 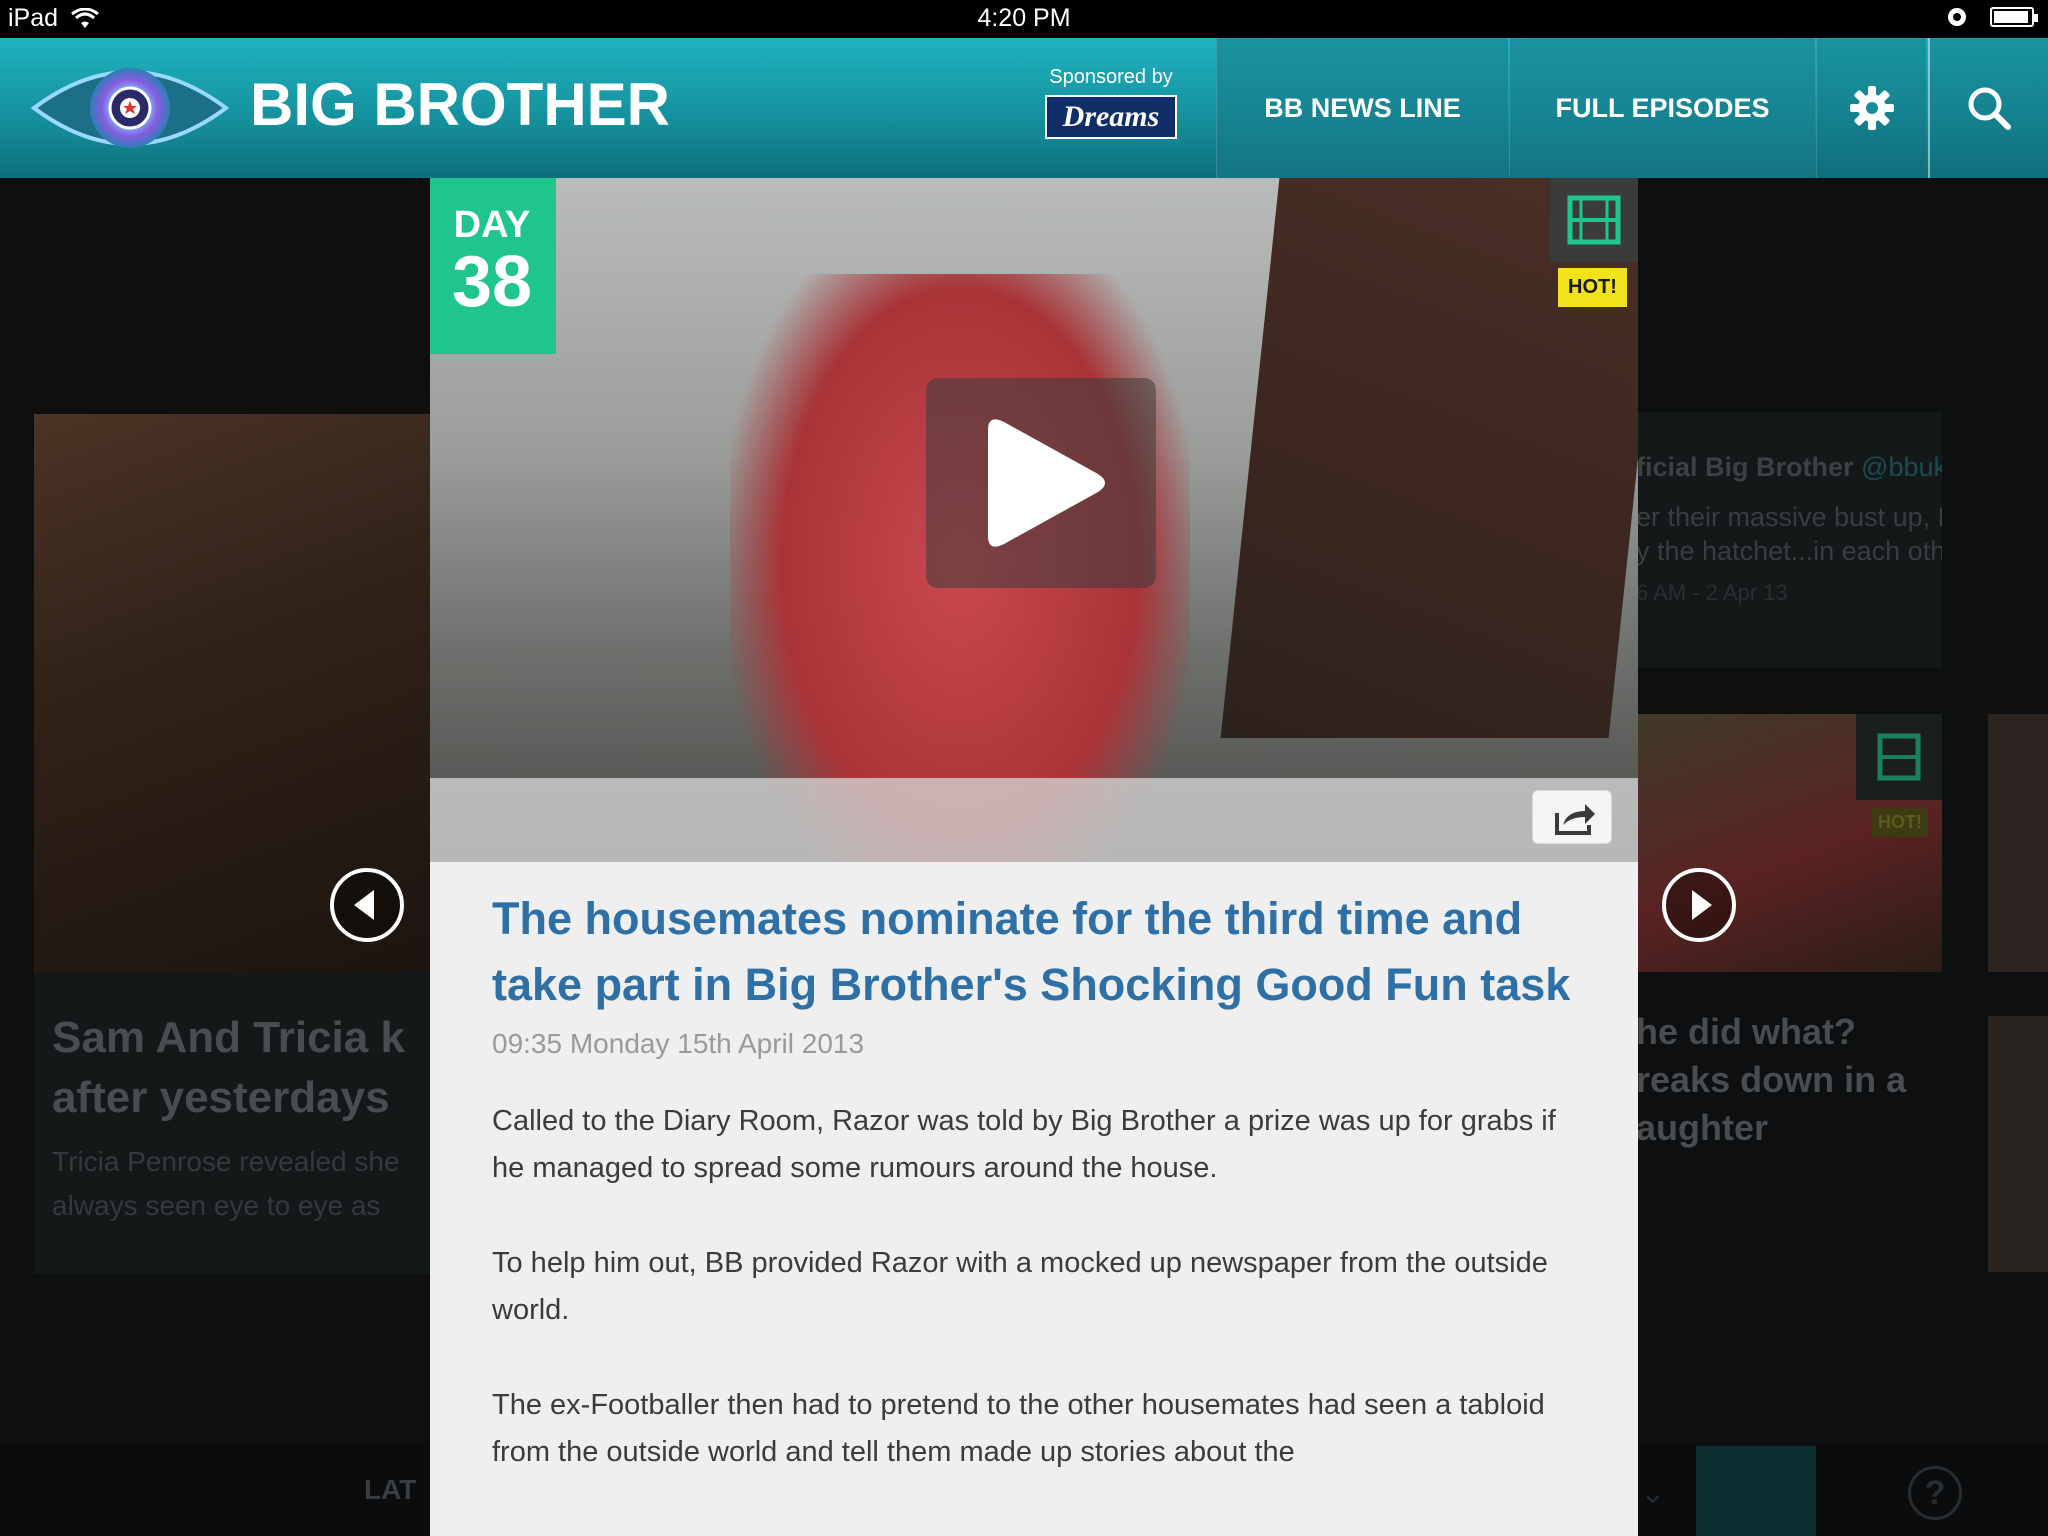 I want to click on big-brother-eye-logo, so click(x=130, y=108).